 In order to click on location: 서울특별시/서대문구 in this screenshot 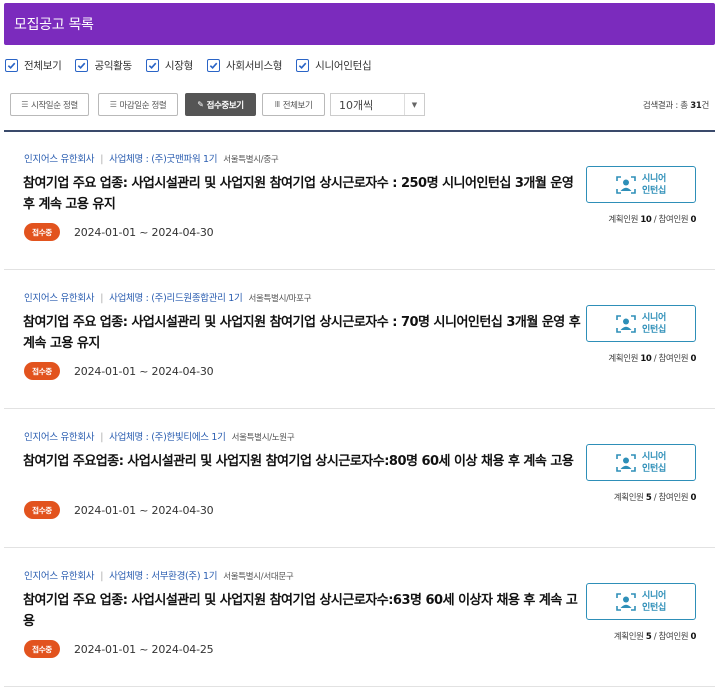, I will do `click(258, 577)`.